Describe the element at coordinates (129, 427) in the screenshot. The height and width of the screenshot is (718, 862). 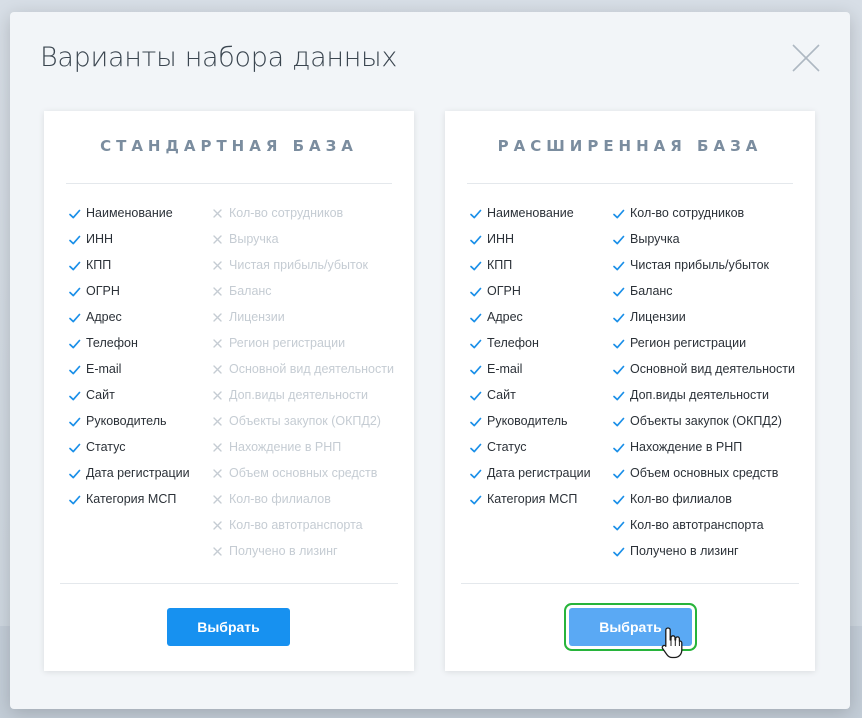
I see `feature-item: Руководитель` at that location.